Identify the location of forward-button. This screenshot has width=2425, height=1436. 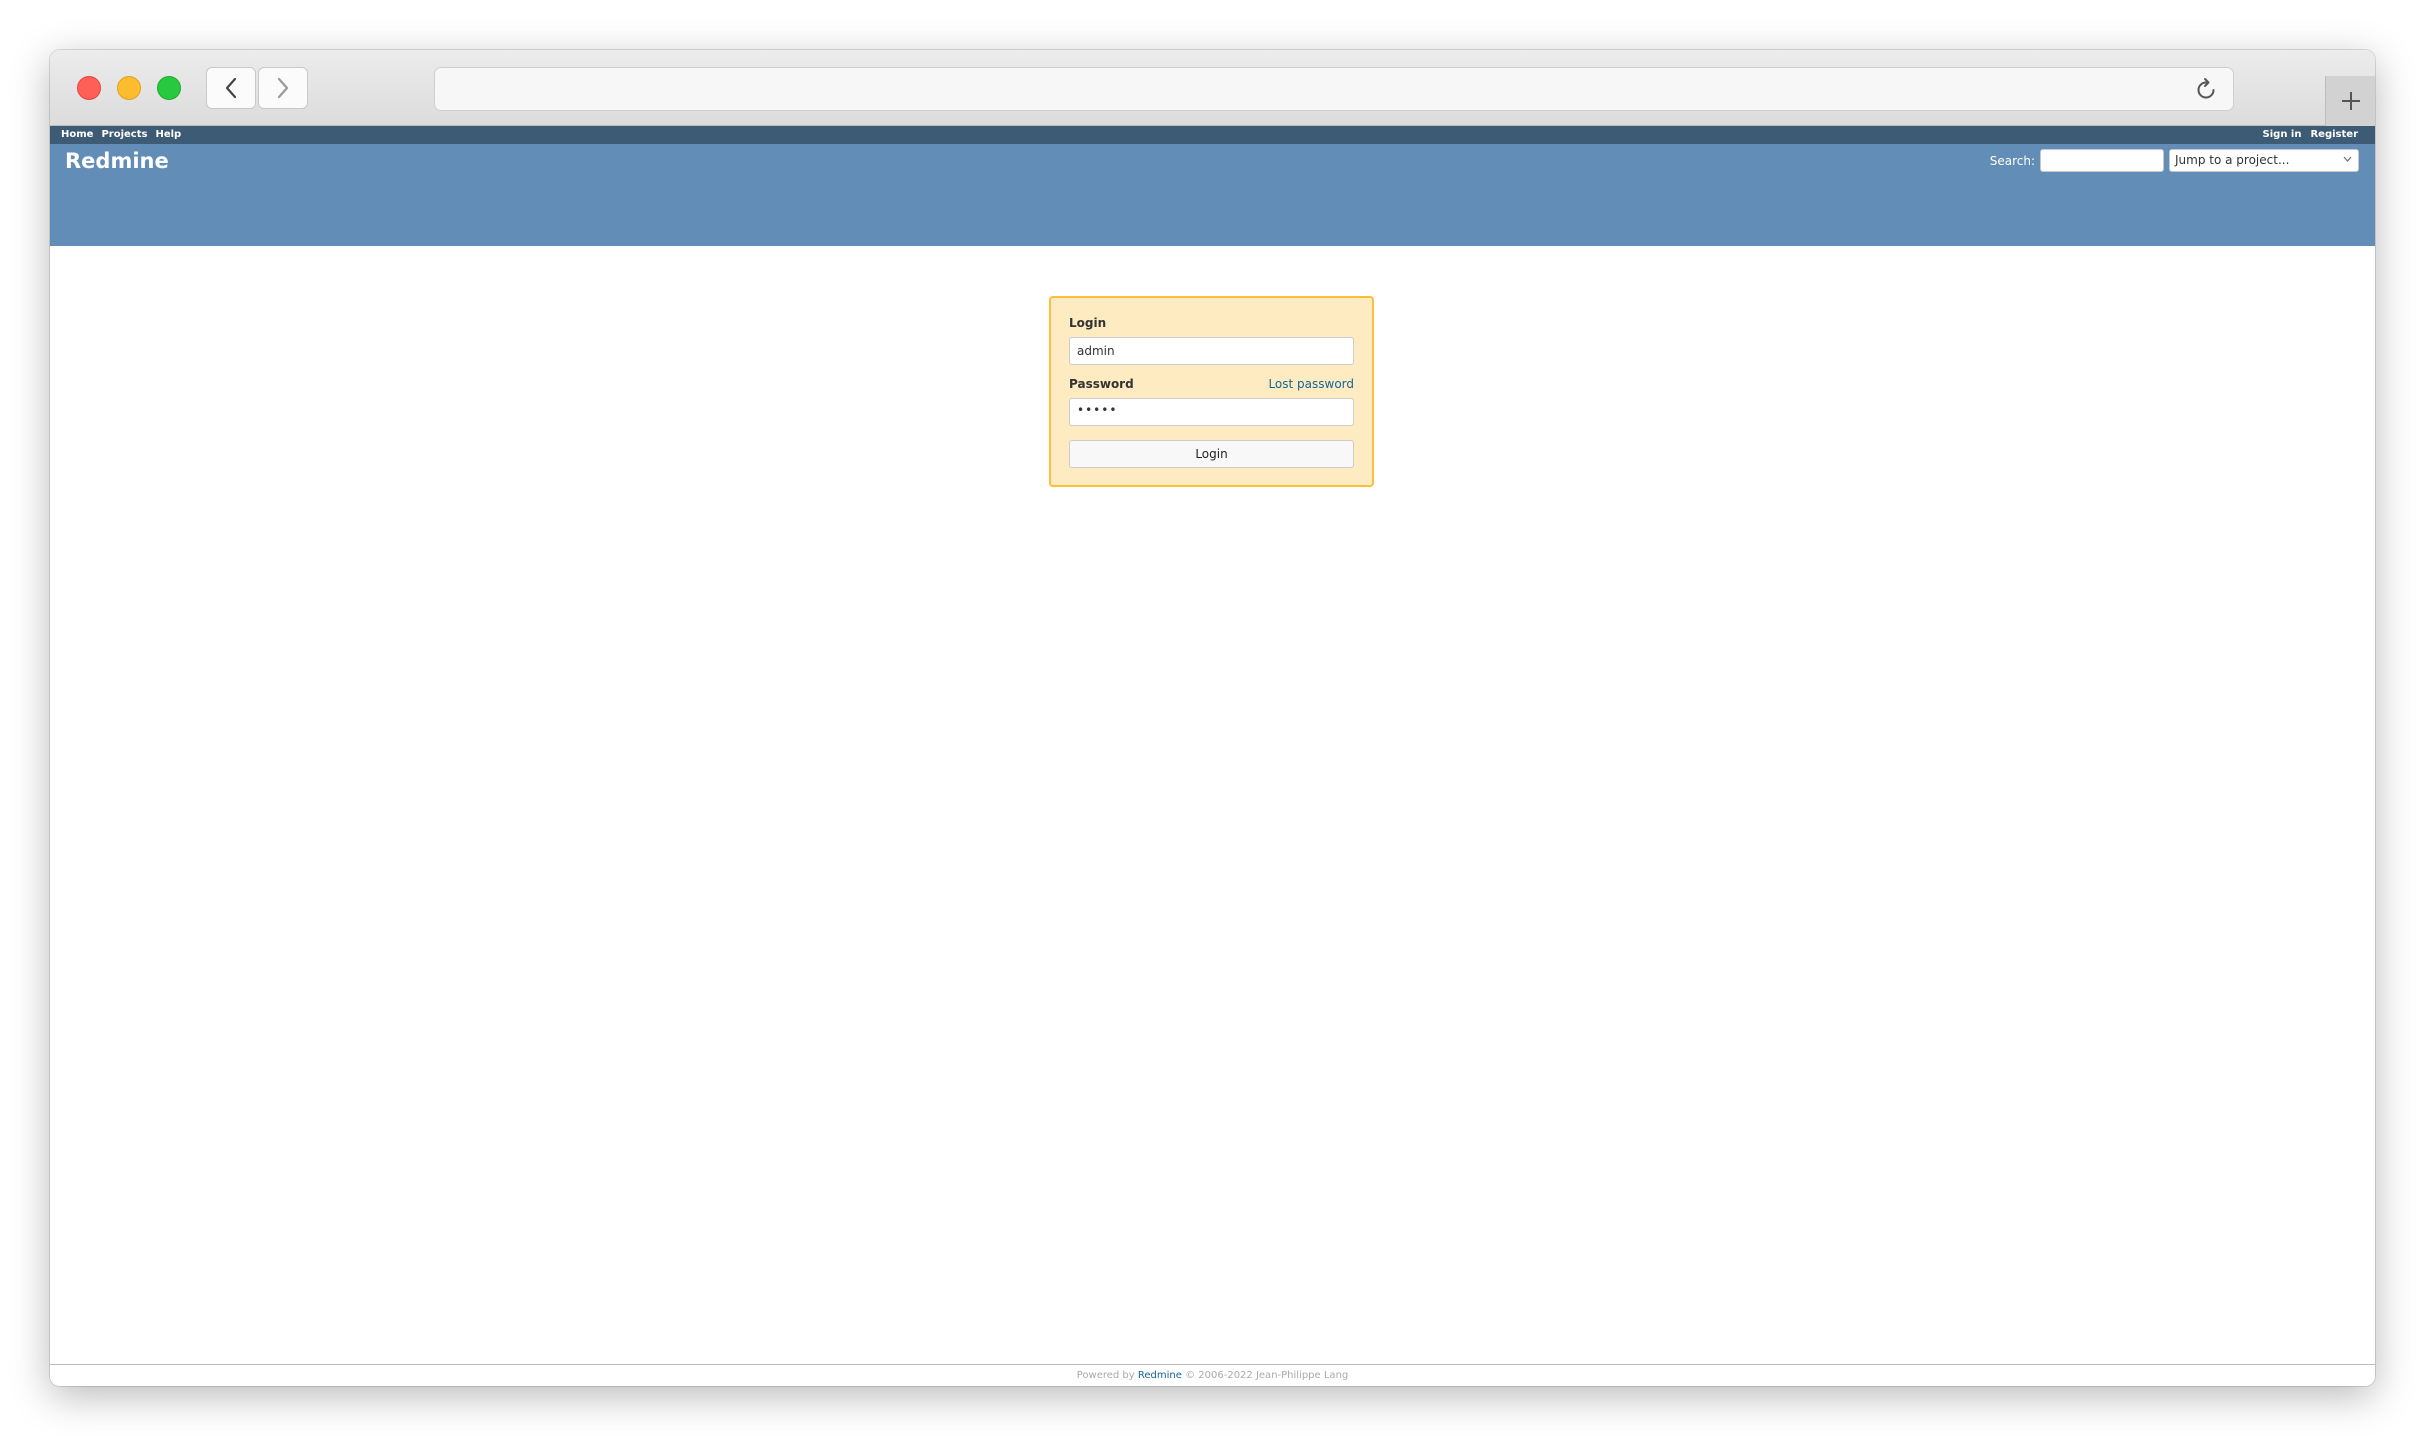
(283, 88).